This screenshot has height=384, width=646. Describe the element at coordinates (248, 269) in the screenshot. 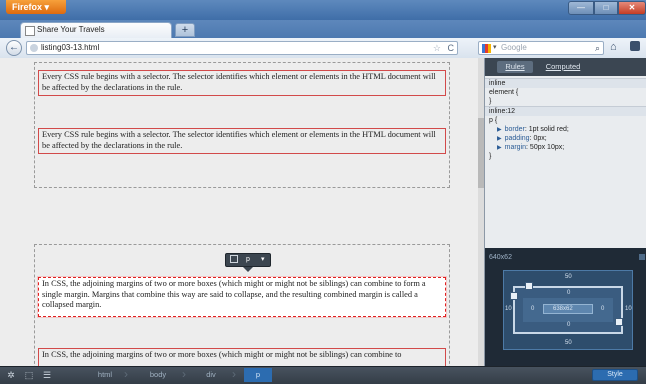

I see `infobar-pointer` at that location.